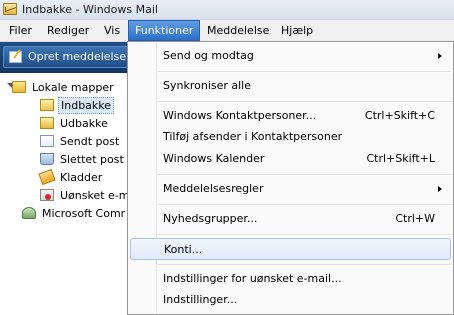  Describe the element at coordinates (10, 9) in the screenshot. I see `windows-mail-icon` at that location.